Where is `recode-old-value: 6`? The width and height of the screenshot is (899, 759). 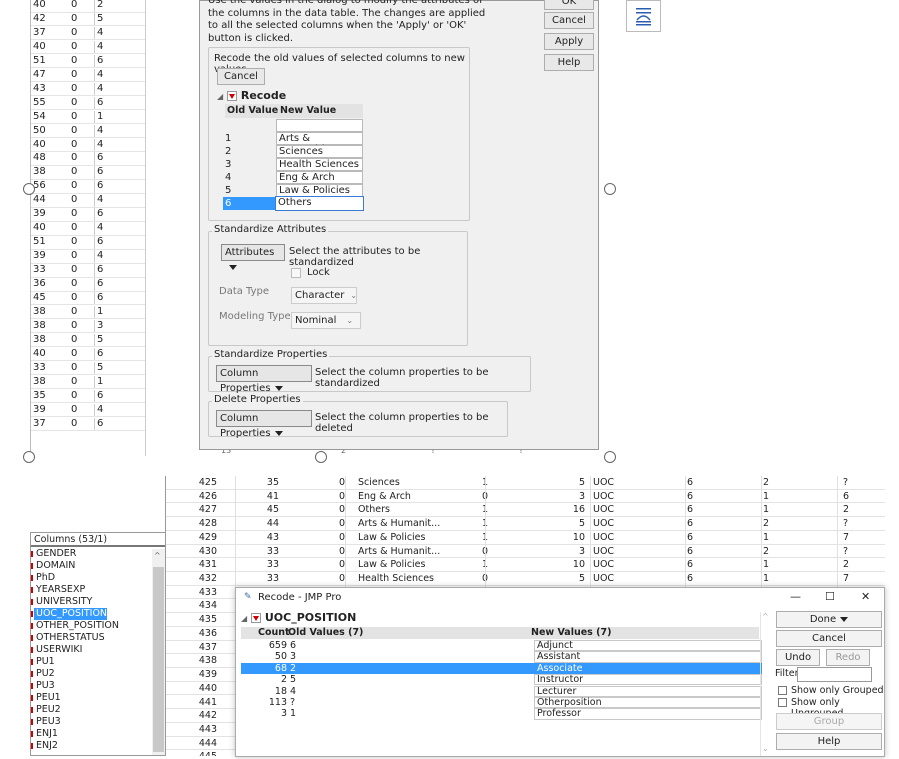 recode-old-value: 6 is located at coordinates (249, 203).